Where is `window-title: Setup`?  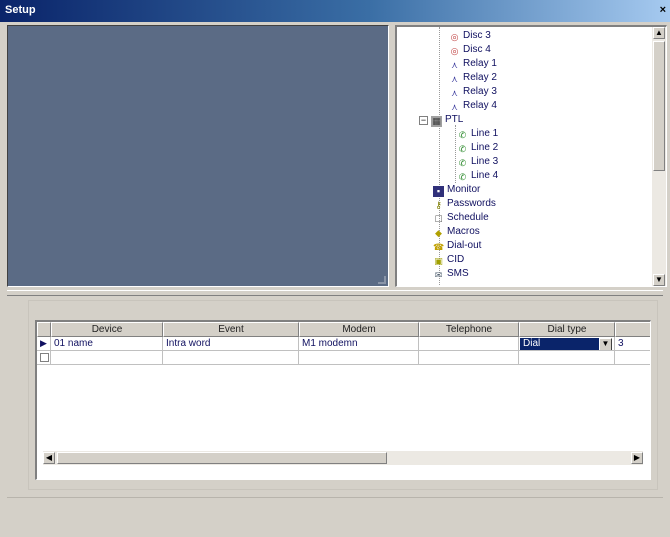 window-title: Setup is located at coordinates (20, 10).